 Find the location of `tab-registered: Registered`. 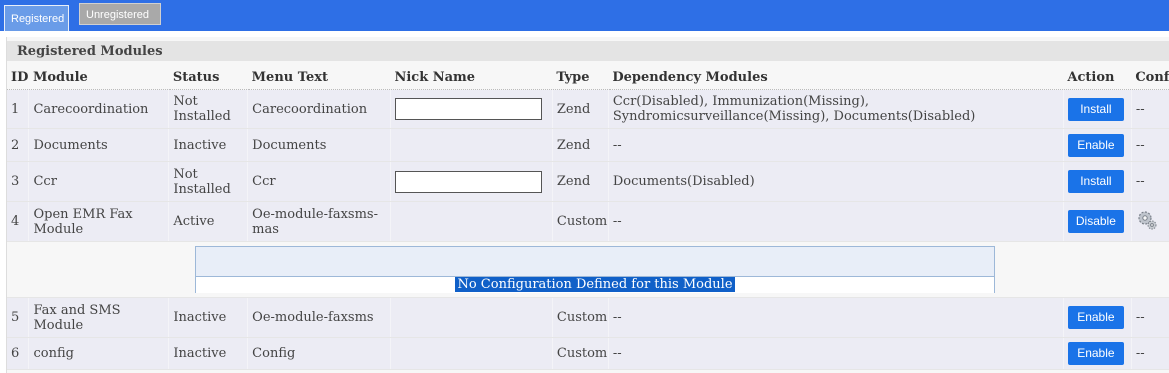

tab-registered: Registered is located at coordinates (36, 18).